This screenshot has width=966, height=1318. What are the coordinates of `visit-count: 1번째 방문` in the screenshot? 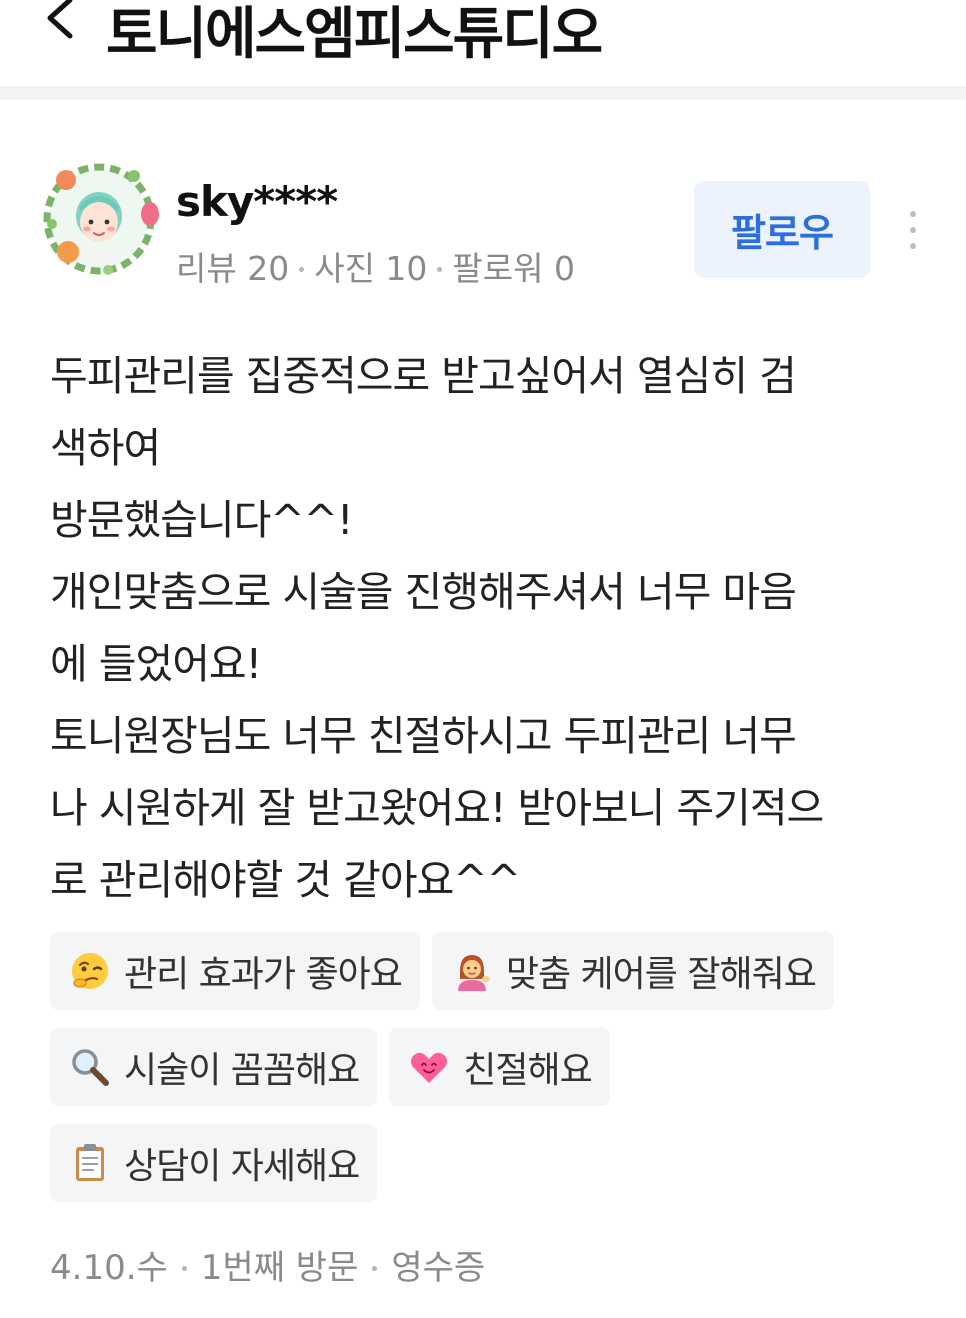 It's located at (279, 1268).